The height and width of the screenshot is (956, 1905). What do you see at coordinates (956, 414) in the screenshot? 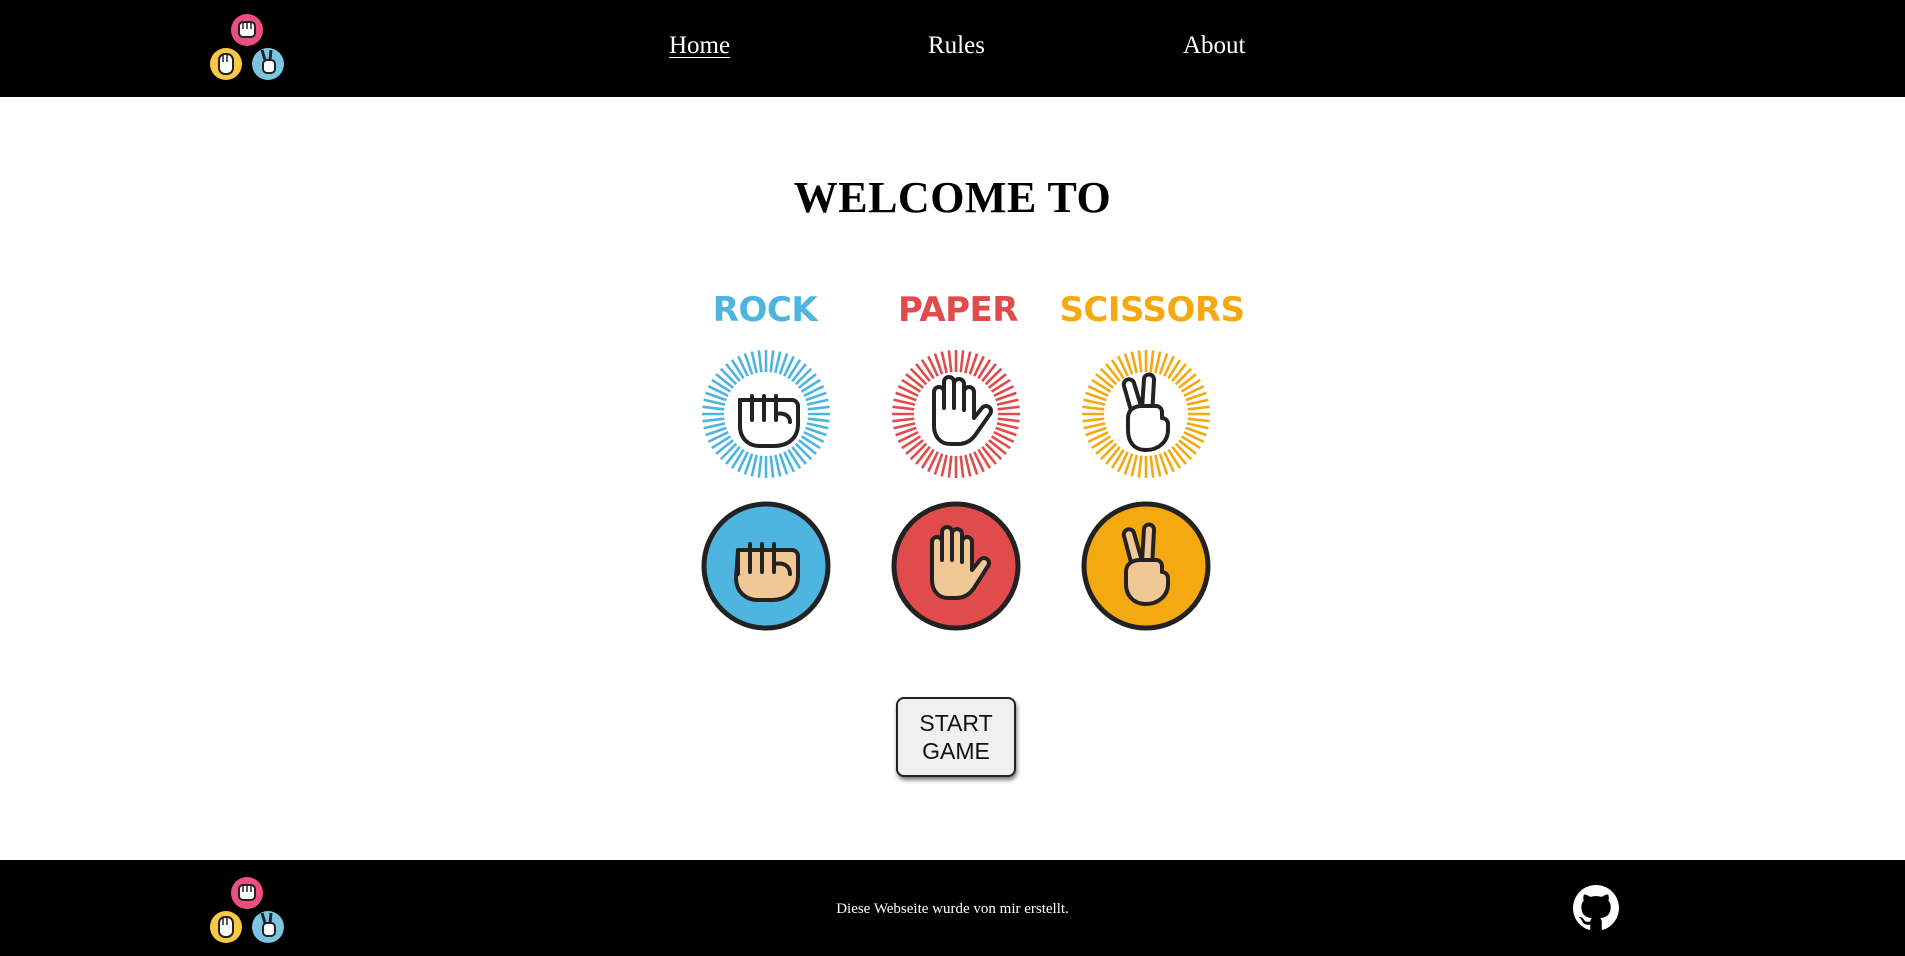
I see `paper-burst-icon` at bounding box center [956, 414].